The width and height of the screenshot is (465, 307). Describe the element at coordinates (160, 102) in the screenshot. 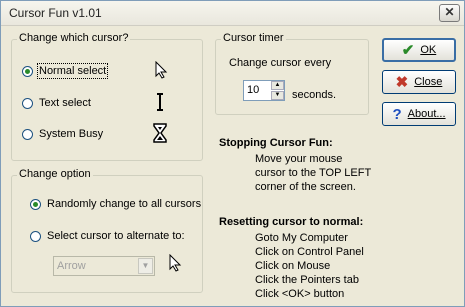

I see `text-cursor-icon` at that location.